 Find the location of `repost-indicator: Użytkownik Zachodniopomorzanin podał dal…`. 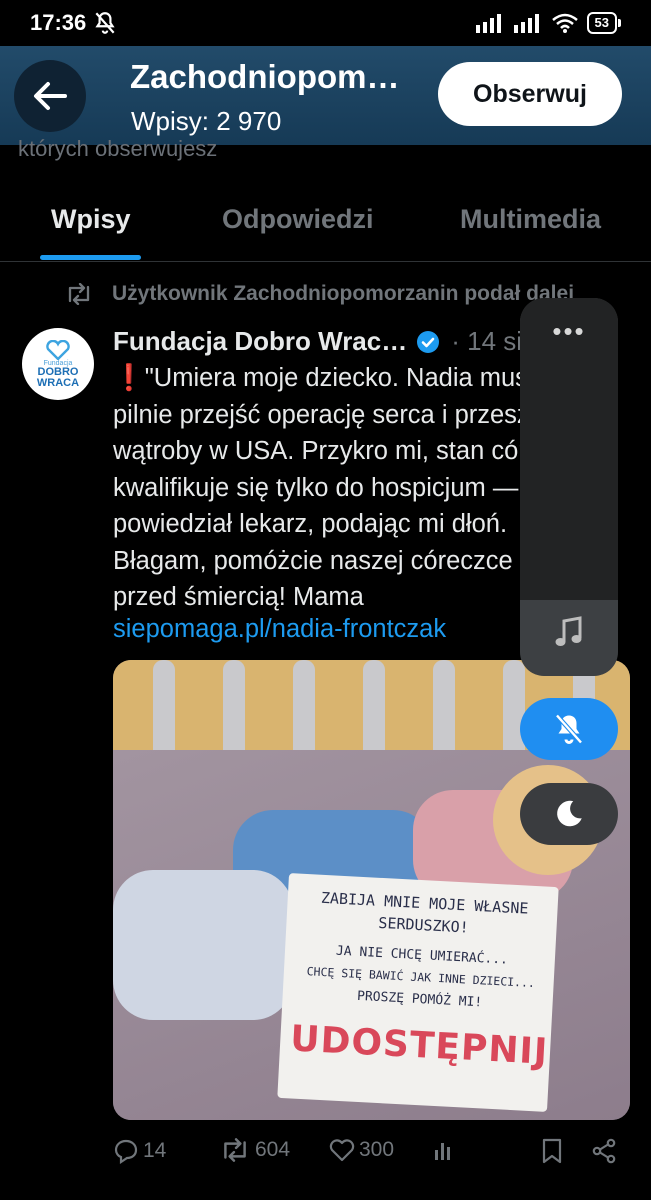

repost-indicator: Użytkownik Zachodniopomorzanin podał dal… is located at coordinates (319, 294).